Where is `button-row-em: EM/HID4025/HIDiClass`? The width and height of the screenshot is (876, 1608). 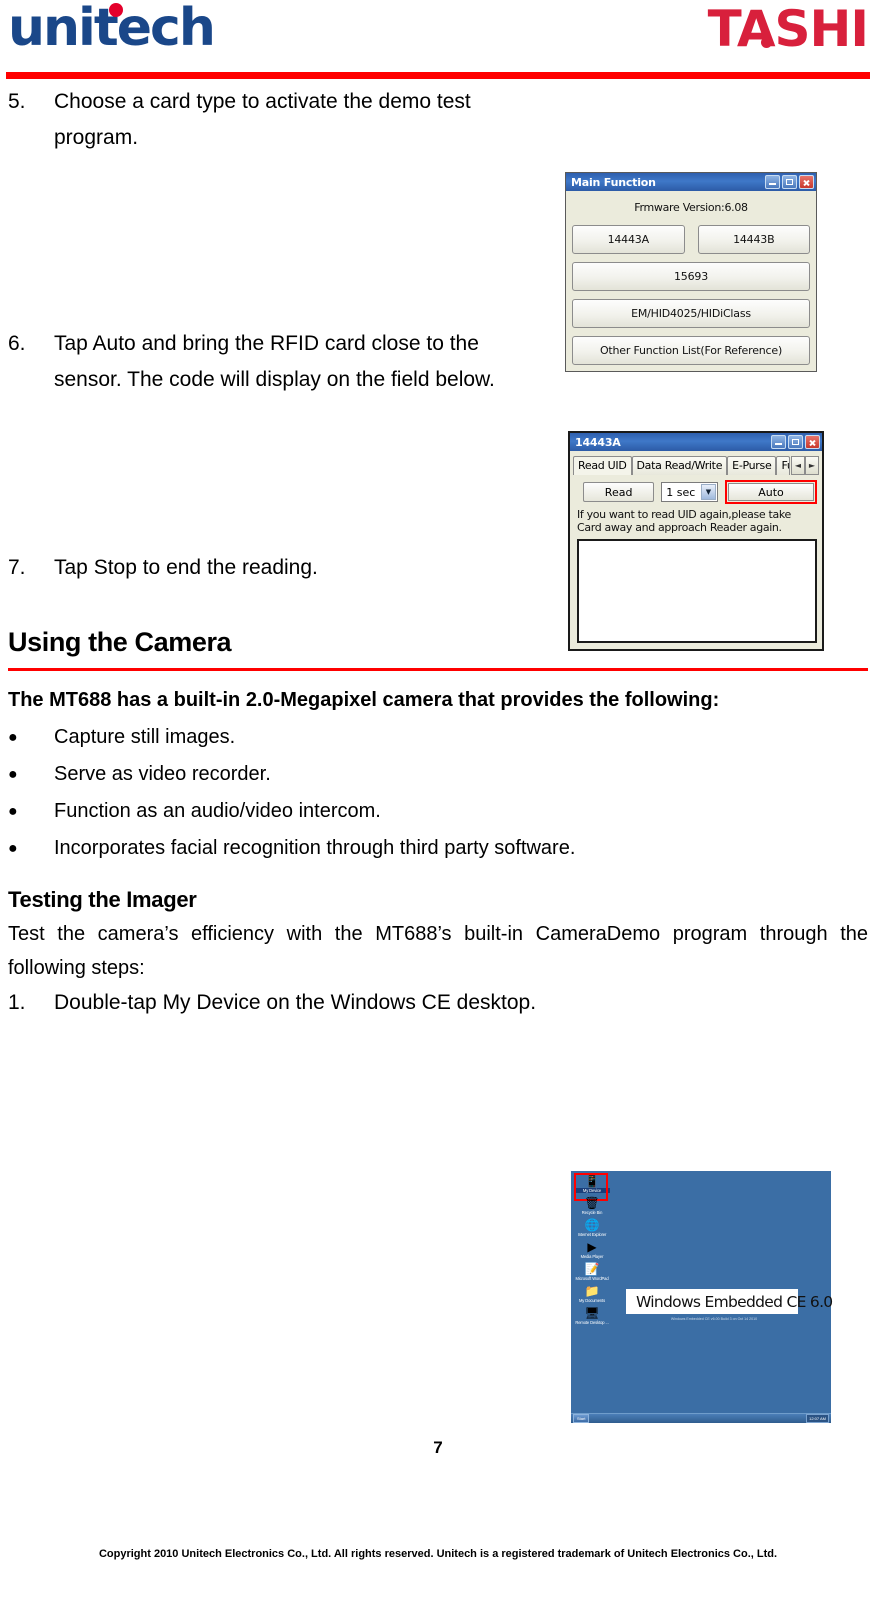 button-row-em: EM/HID4025/HIDiClass is located at coordinates (691, 313).